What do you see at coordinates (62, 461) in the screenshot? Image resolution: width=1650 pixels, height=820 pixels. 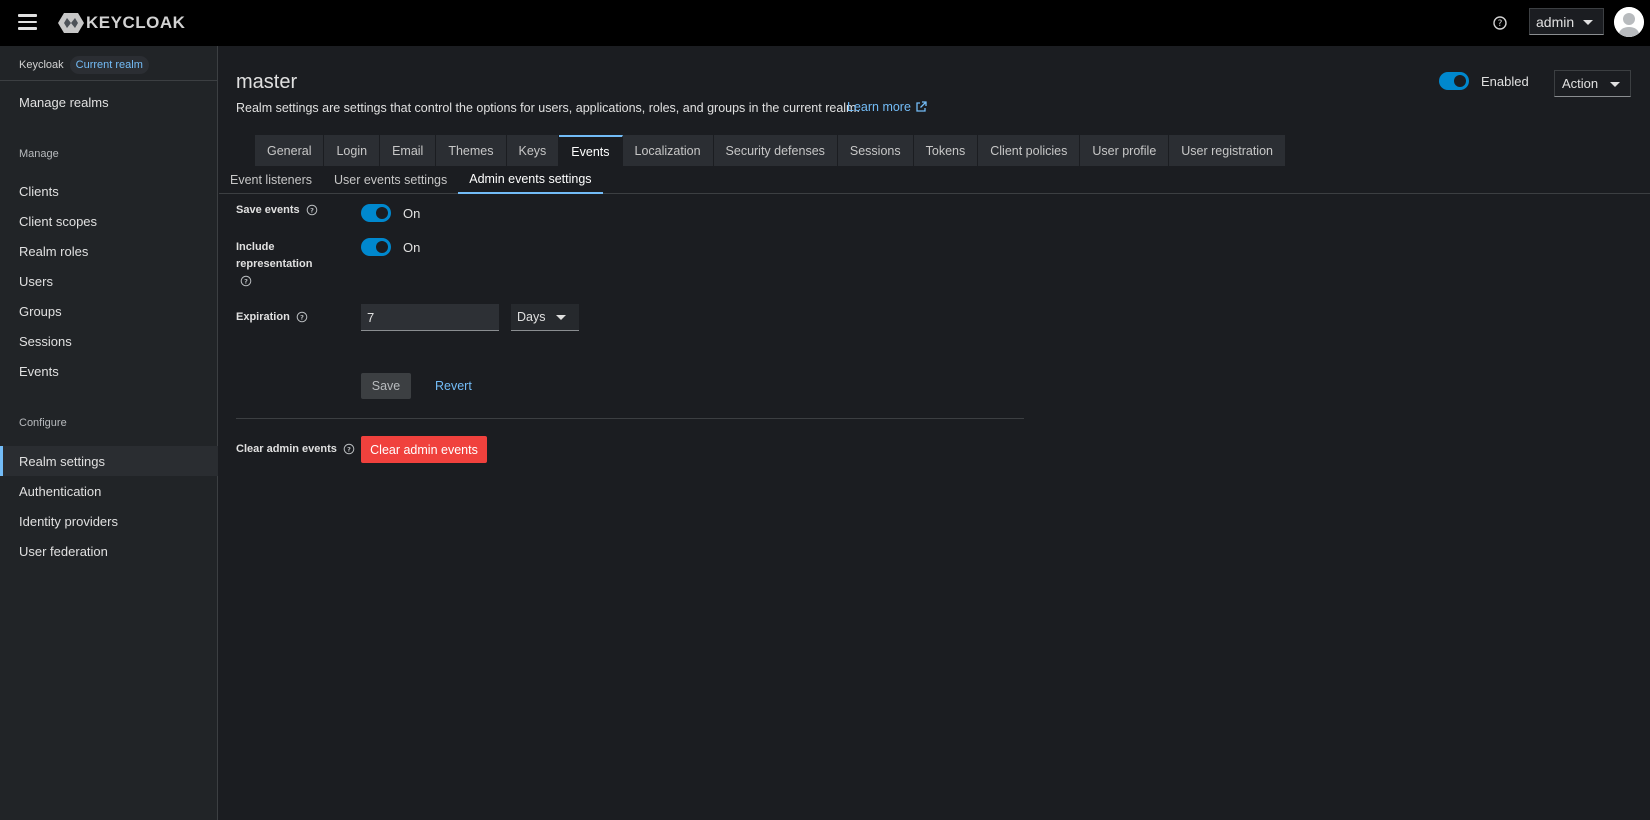 I see `sidebar-item-realm-settings: Realm settings` at bounding box center [62, 461].